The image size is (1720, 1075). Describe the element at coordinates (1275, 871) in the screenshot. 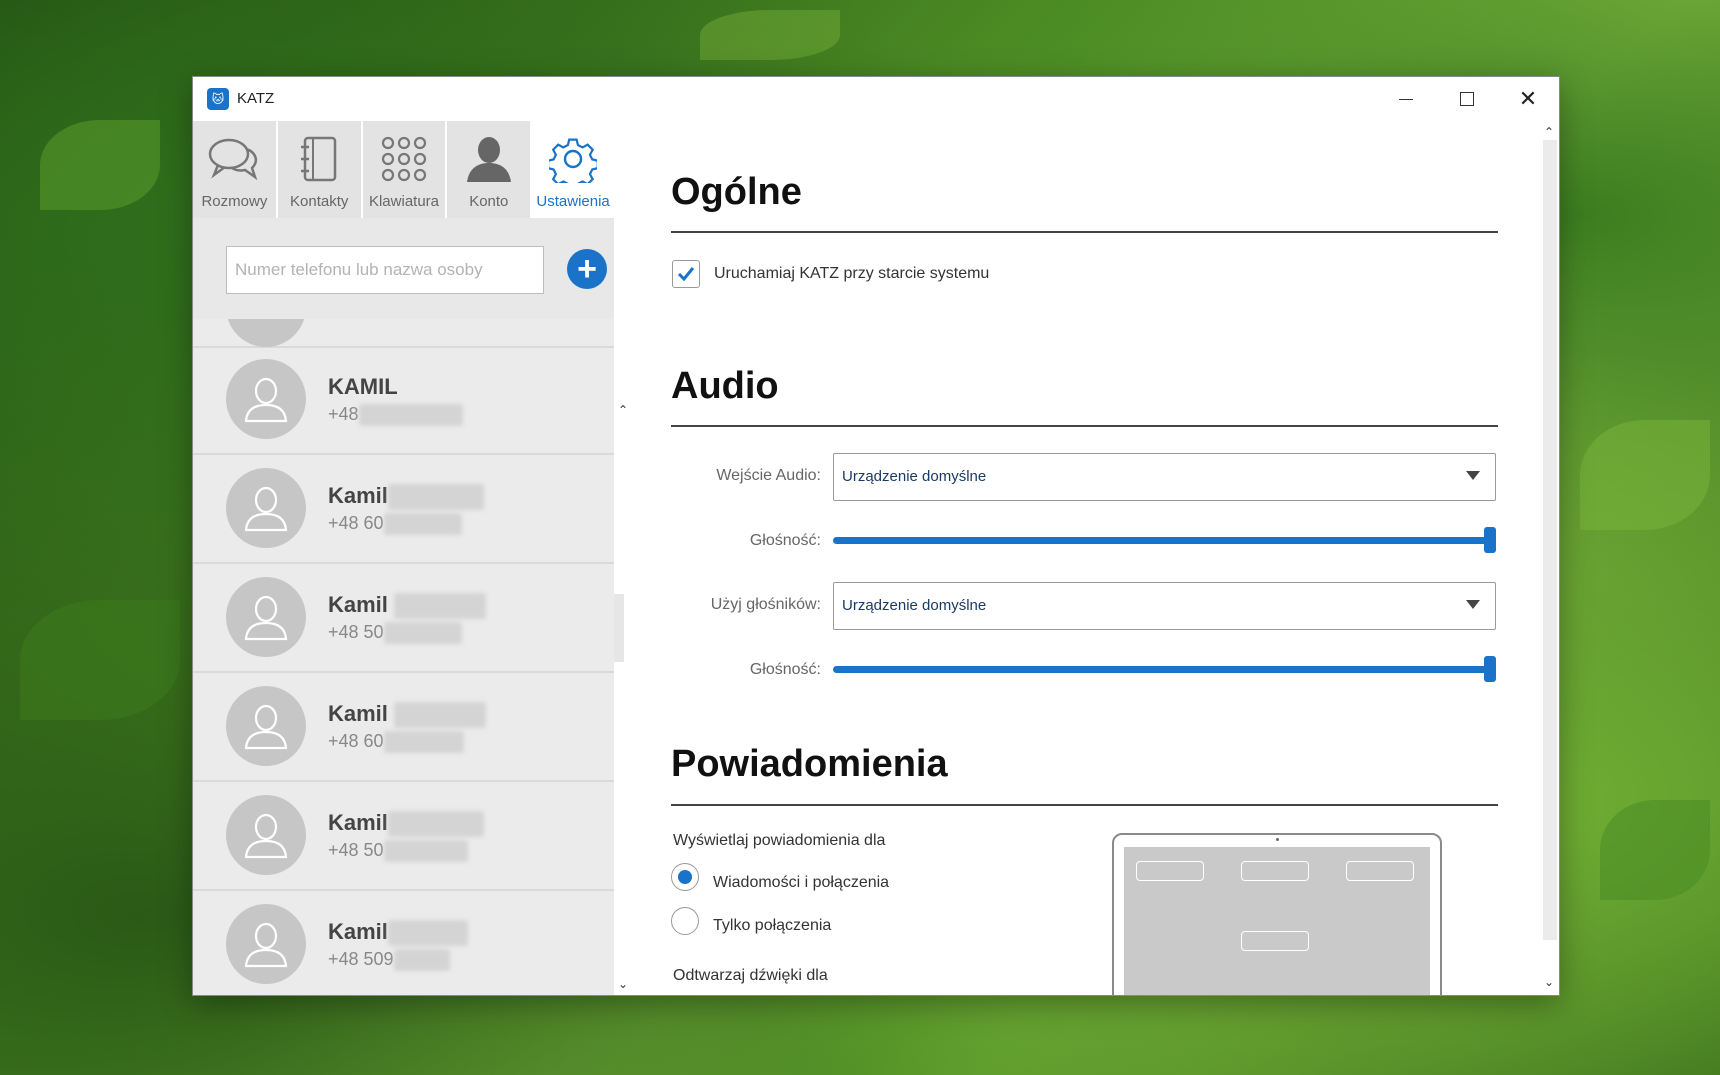

I see `position-top-center` at that location.